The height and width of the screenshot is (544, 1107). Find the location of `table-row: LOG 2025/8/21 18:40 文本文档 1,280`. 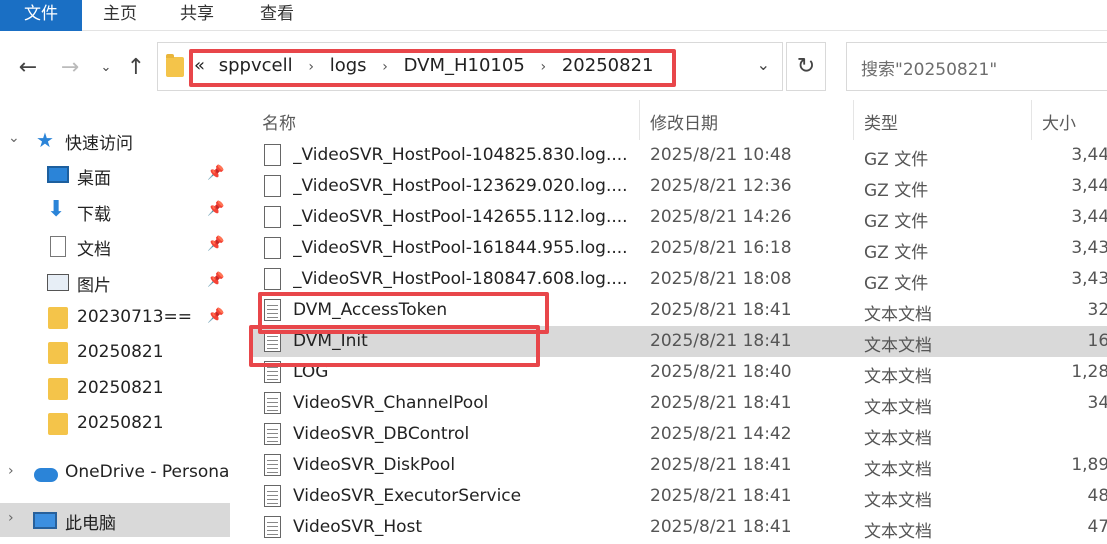

table-row: LOG 2025/8/21 18:40 文本文档 1,280 is located at coordinates (678, 372).